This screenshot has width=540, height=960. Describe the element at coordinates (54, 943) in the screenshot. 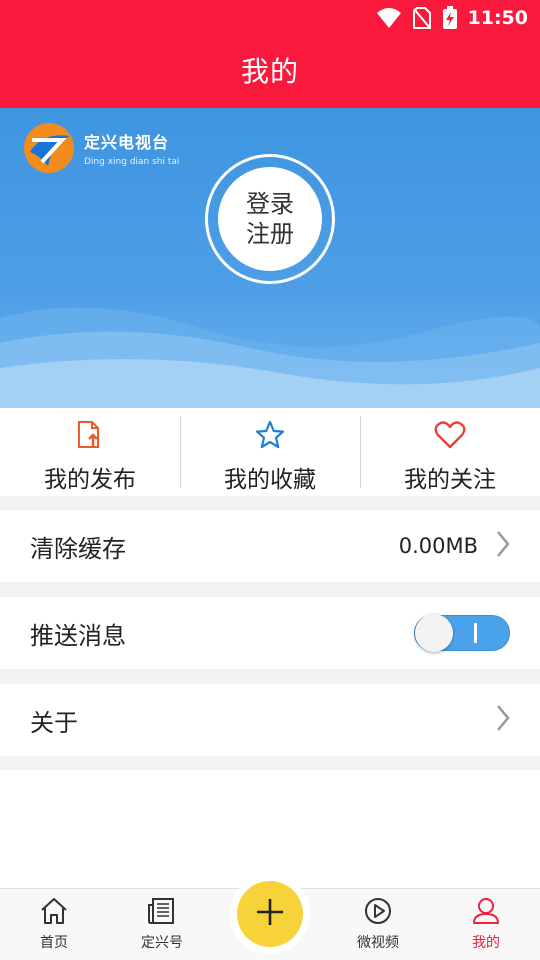

I see `nav-home-label: 首页` at that location.